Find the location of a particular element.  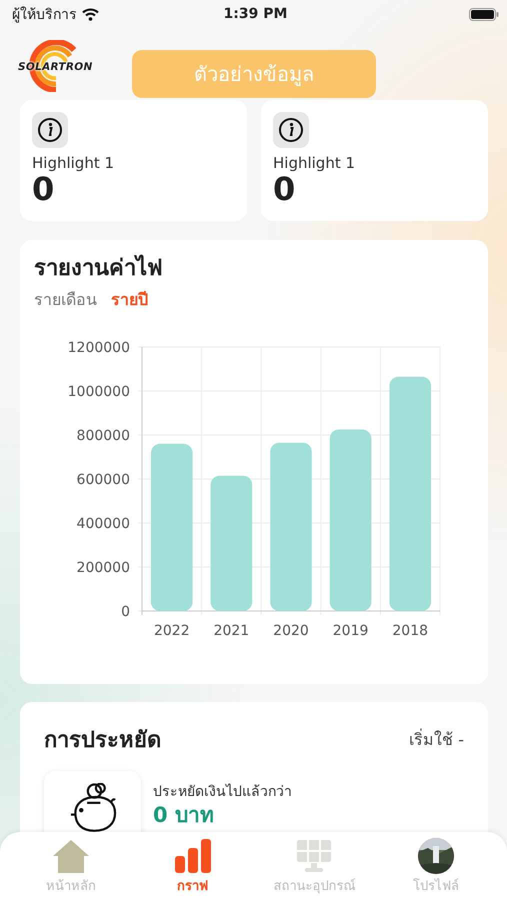

savings-caption: ประหยัดเงินไปแล้วกว่า is located at coordinates (222, 792).